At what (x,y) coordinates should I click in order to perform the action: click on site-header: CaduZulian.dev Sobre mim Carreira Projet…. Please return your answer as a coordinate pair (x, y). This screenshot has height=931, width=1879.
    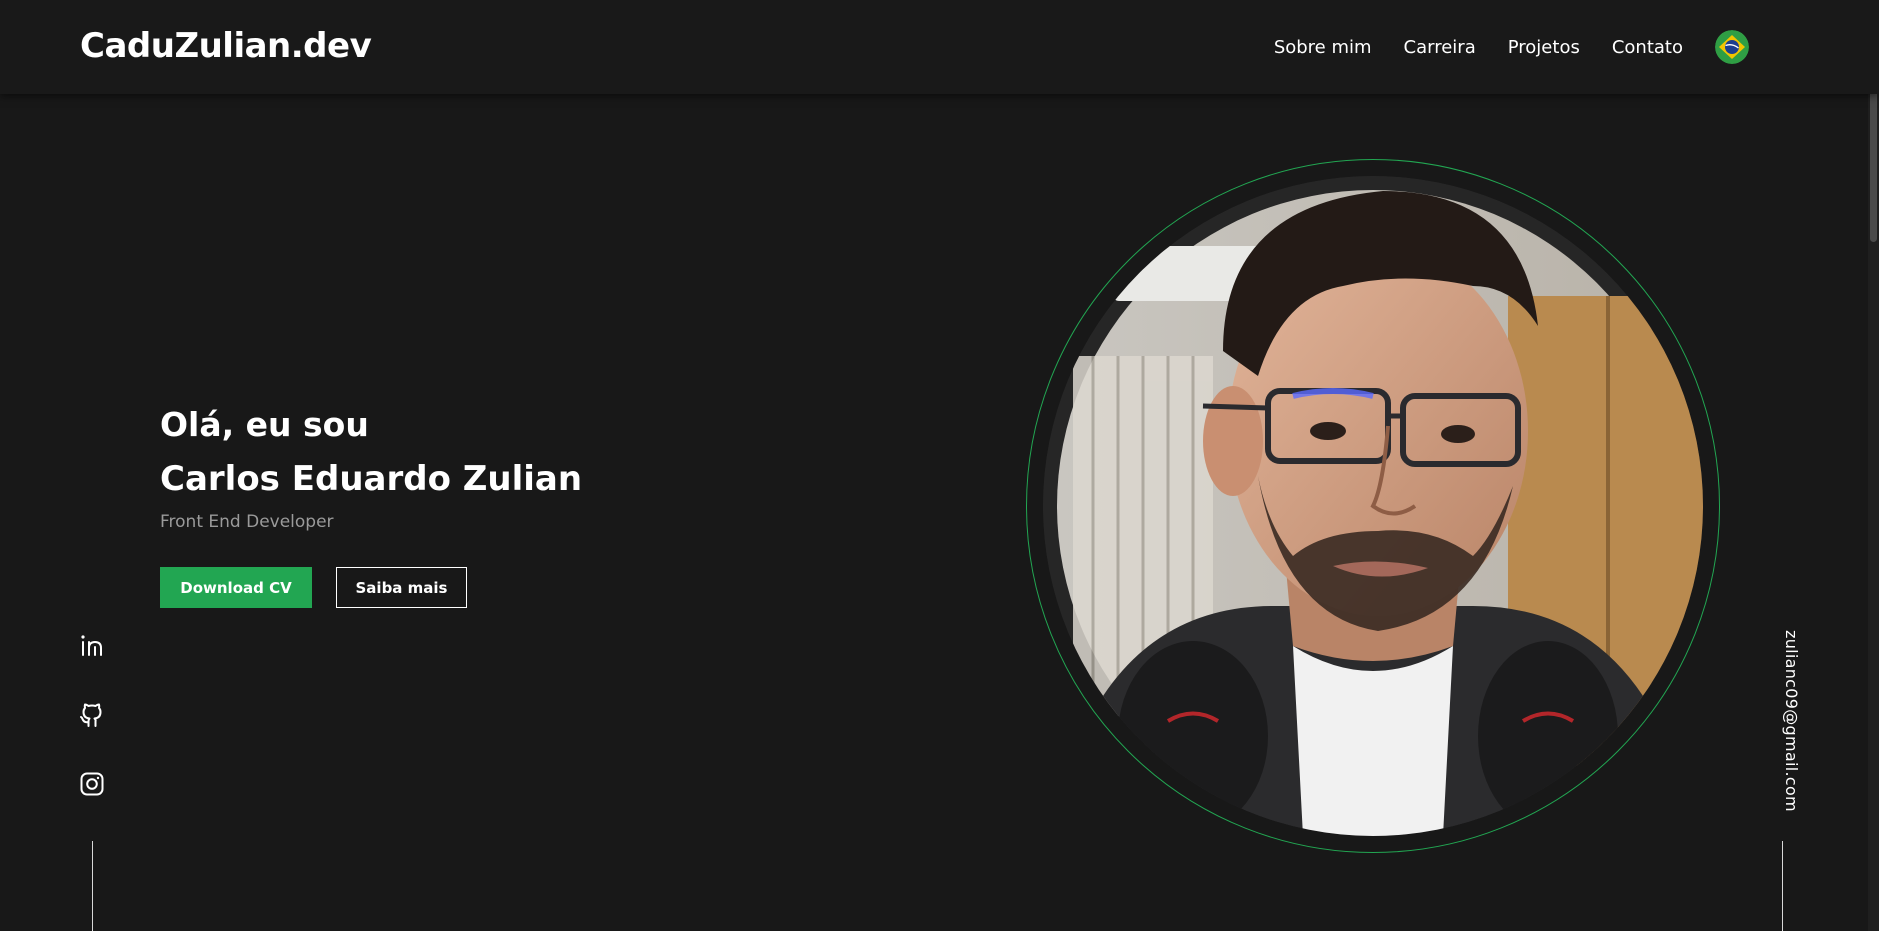
    Looking at the image, I should click on (939, 47).